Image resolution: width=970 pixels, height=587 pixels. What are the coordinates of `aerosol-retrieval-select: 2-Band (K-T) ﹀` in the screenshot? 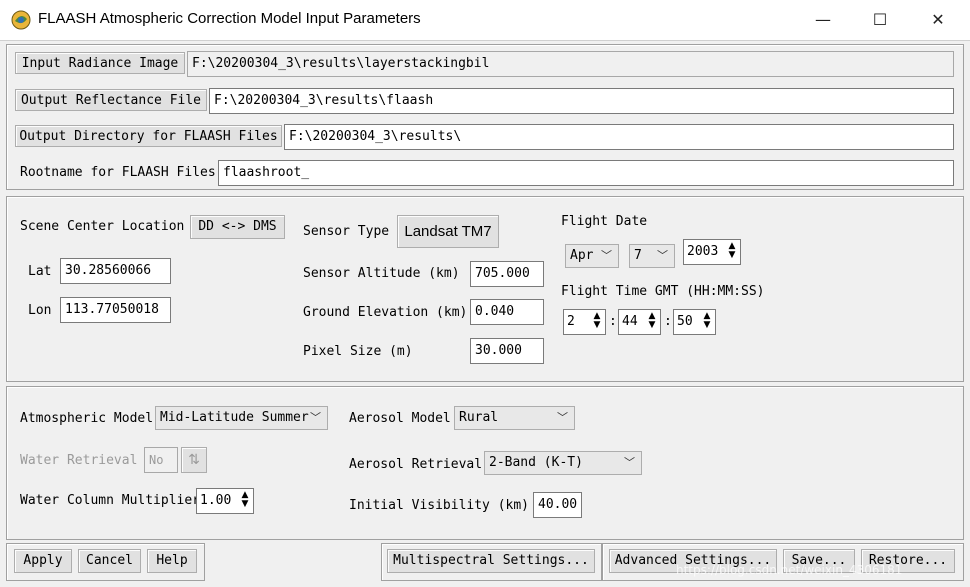 It's located at (563, 463).